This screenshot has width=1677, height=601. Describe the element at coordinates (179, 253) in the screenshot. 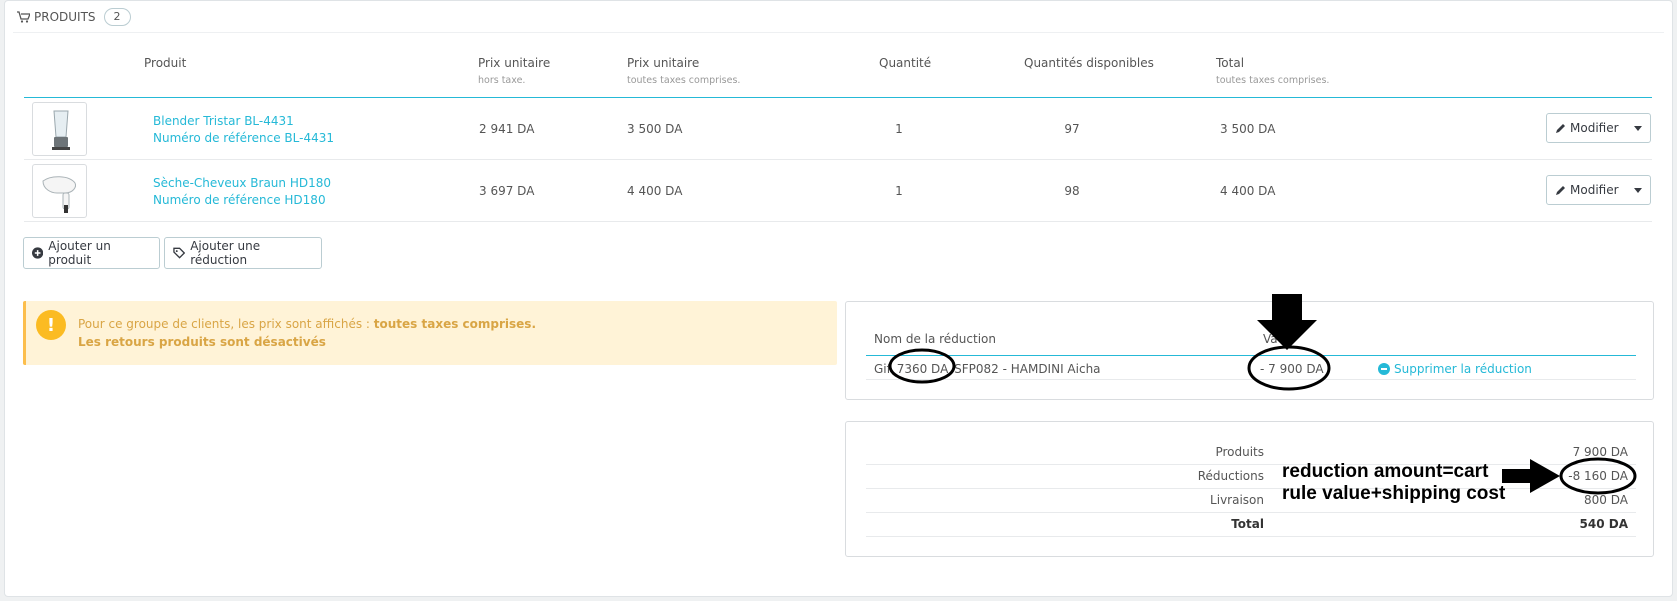

I see `tag-icon` at that location.